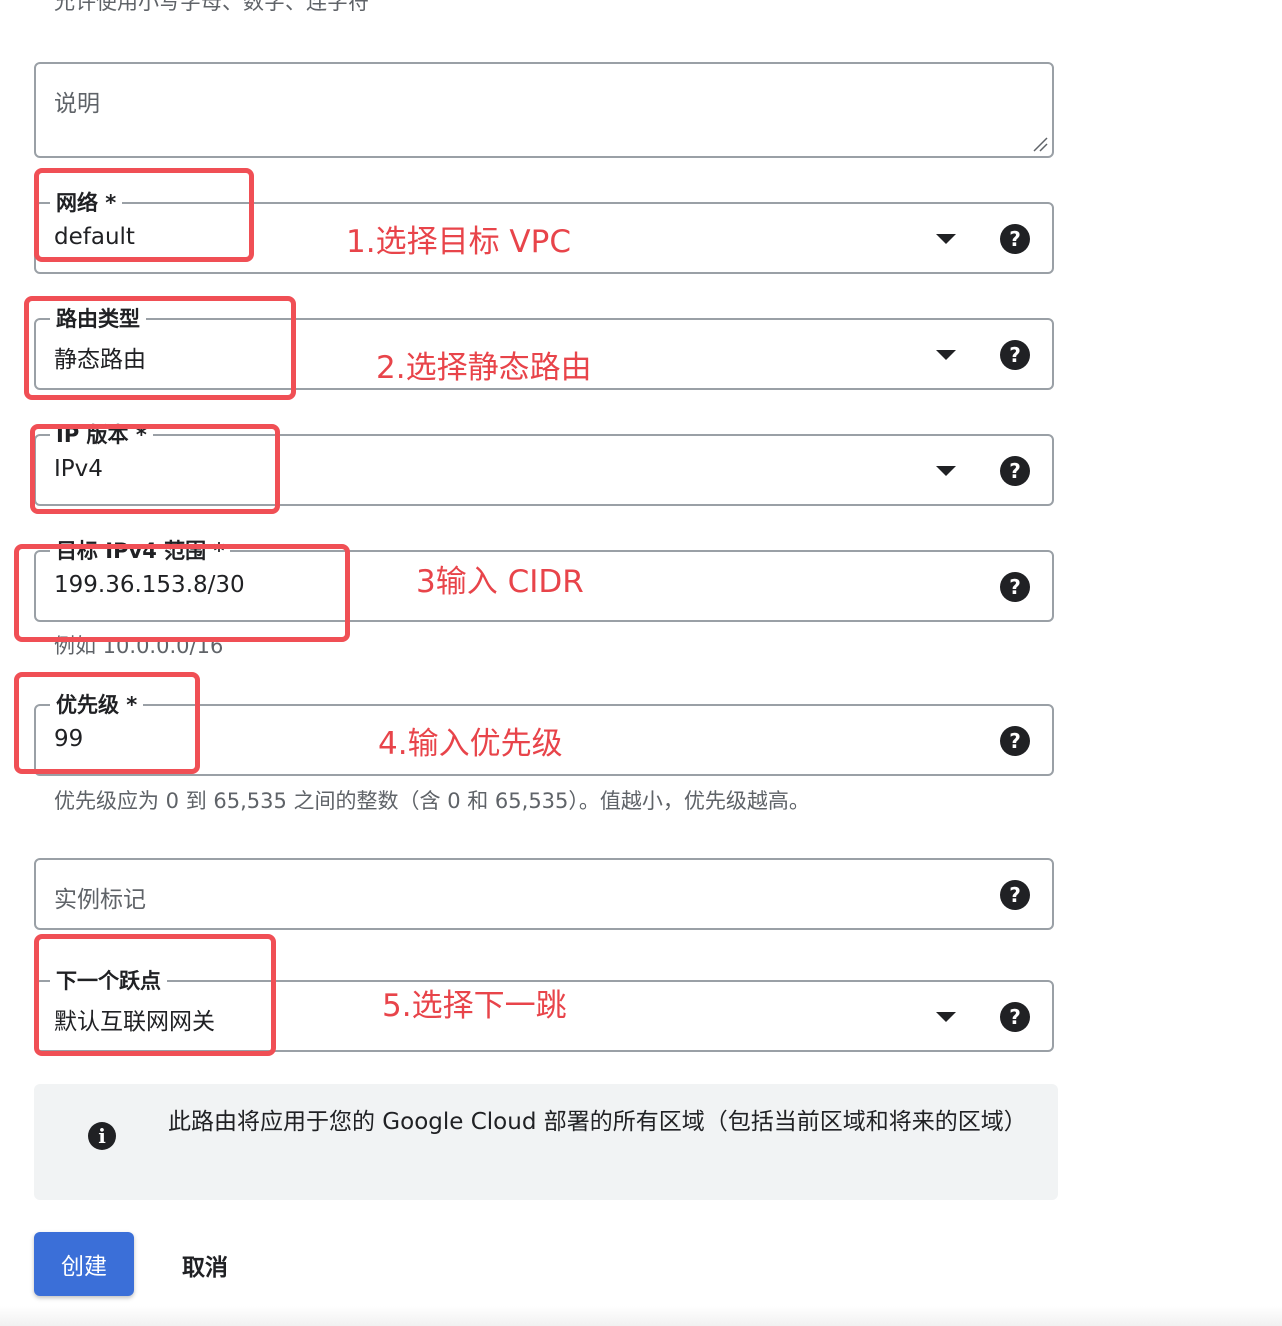 The height and width of the screenshot is (1326, 1282). I want to click on annotation-box-network, so click(144, 215).